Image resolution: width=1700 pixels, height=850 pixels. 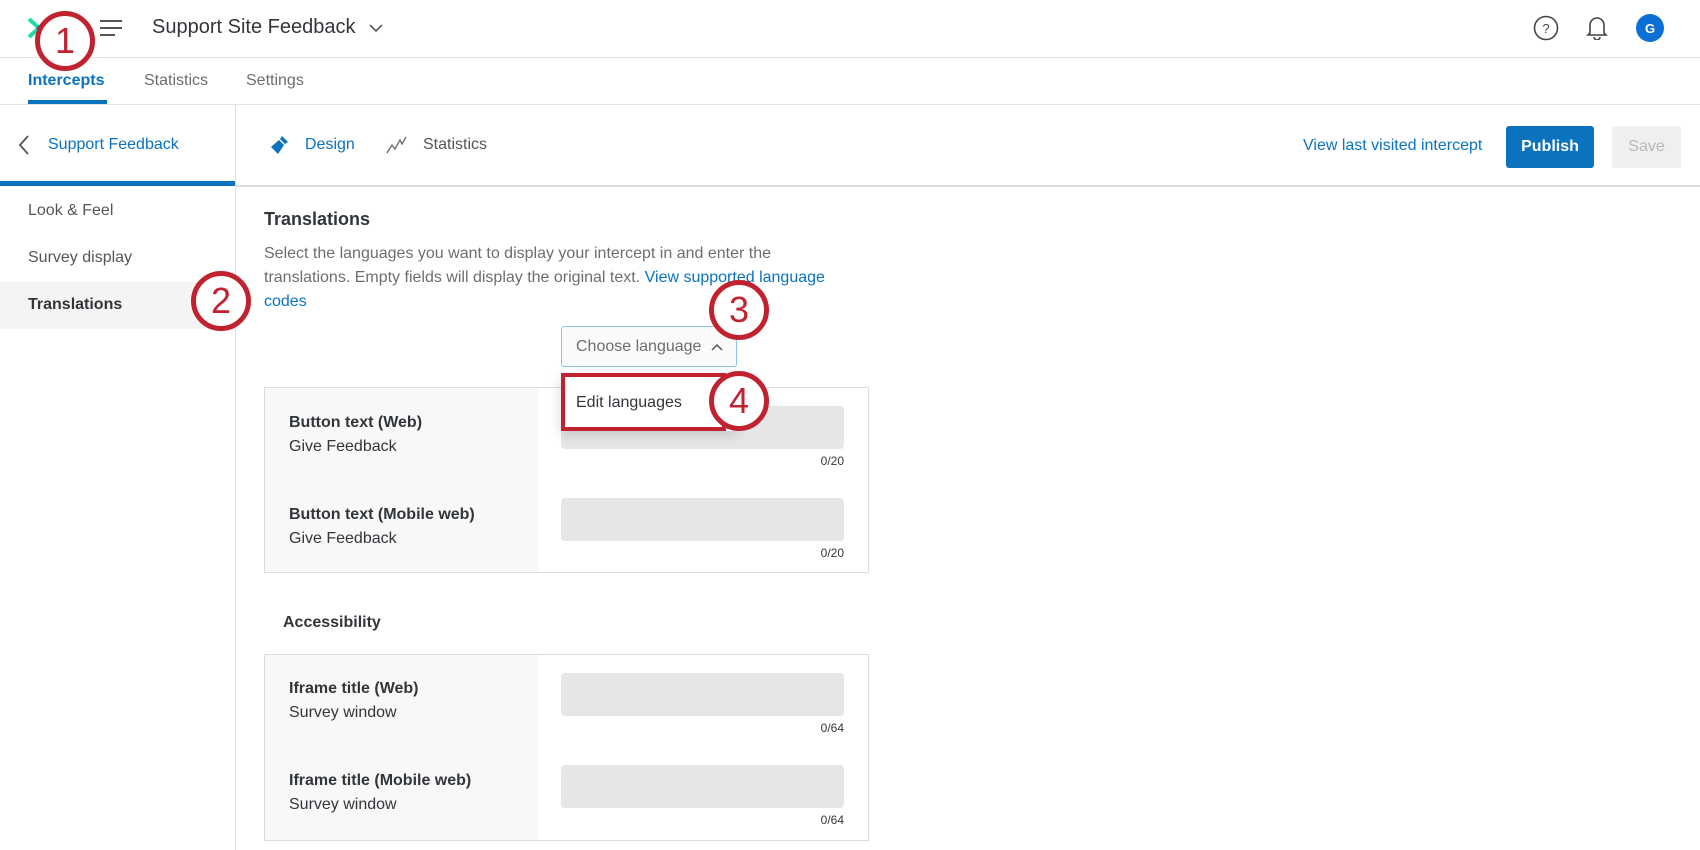 I want to click on design-tab: Design, so click(x=311, y=145).